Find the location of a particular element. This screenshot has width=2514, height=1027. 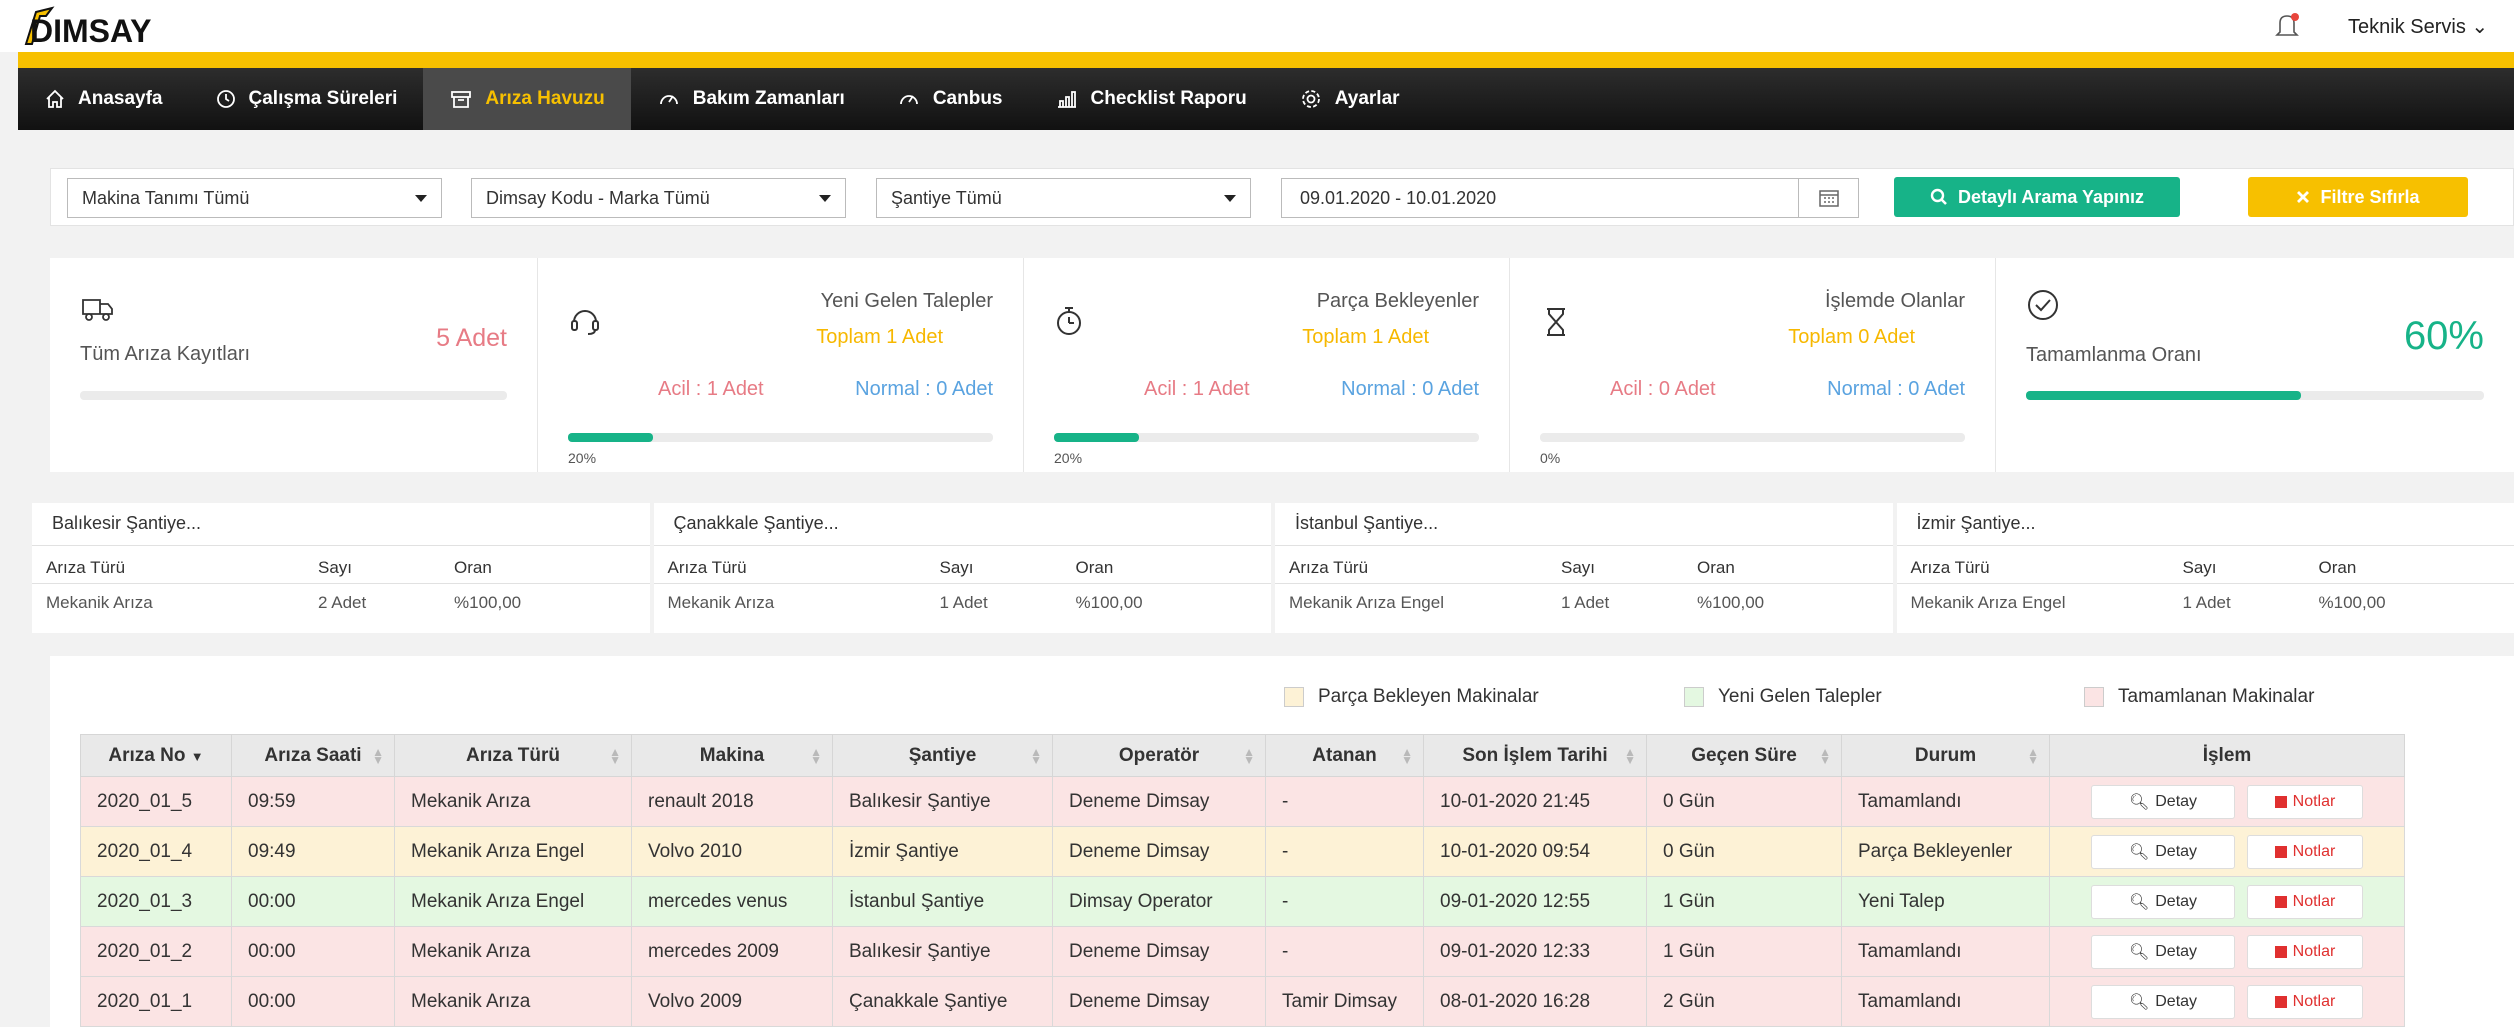

col-assignee: Atanan ▲ ▼ is located at coordinates (1344, 755).